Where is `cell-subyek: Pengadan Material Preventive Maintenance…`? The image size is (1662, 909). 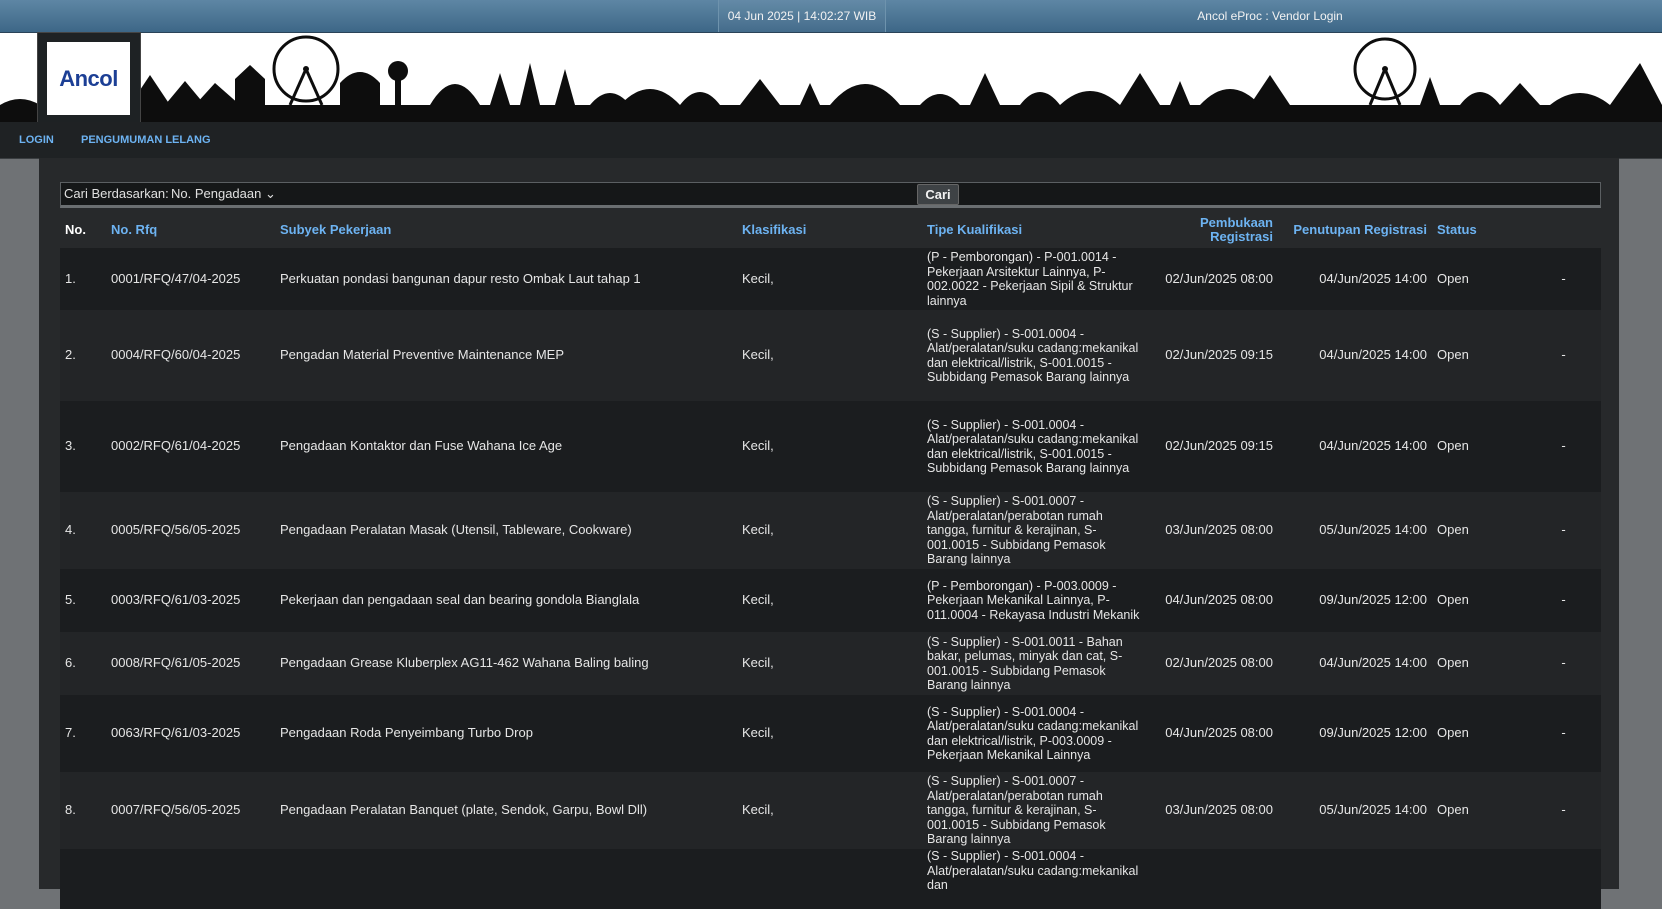 cell-subyek: Pengadan Material Preventive Maintenance… is located at coordinates (506, 355).